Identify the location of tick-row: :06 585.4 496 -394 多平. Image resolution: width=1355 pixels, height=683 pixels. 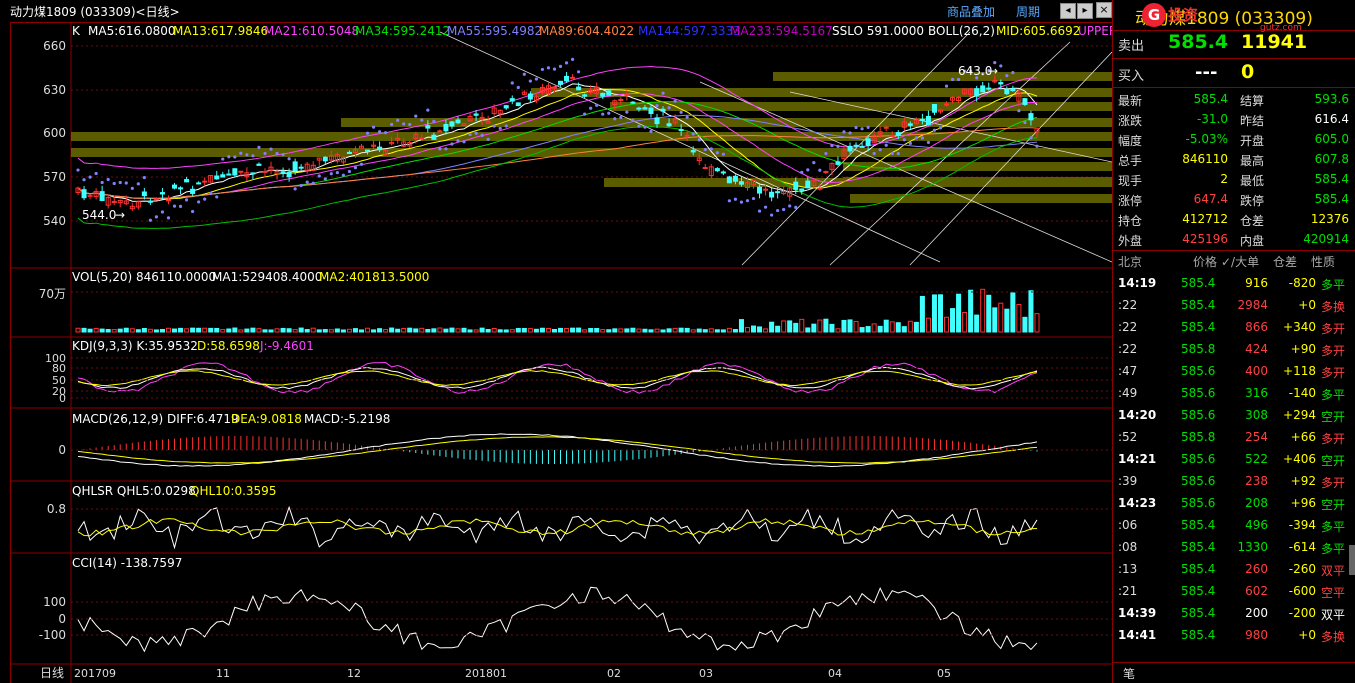
(1234, 525).